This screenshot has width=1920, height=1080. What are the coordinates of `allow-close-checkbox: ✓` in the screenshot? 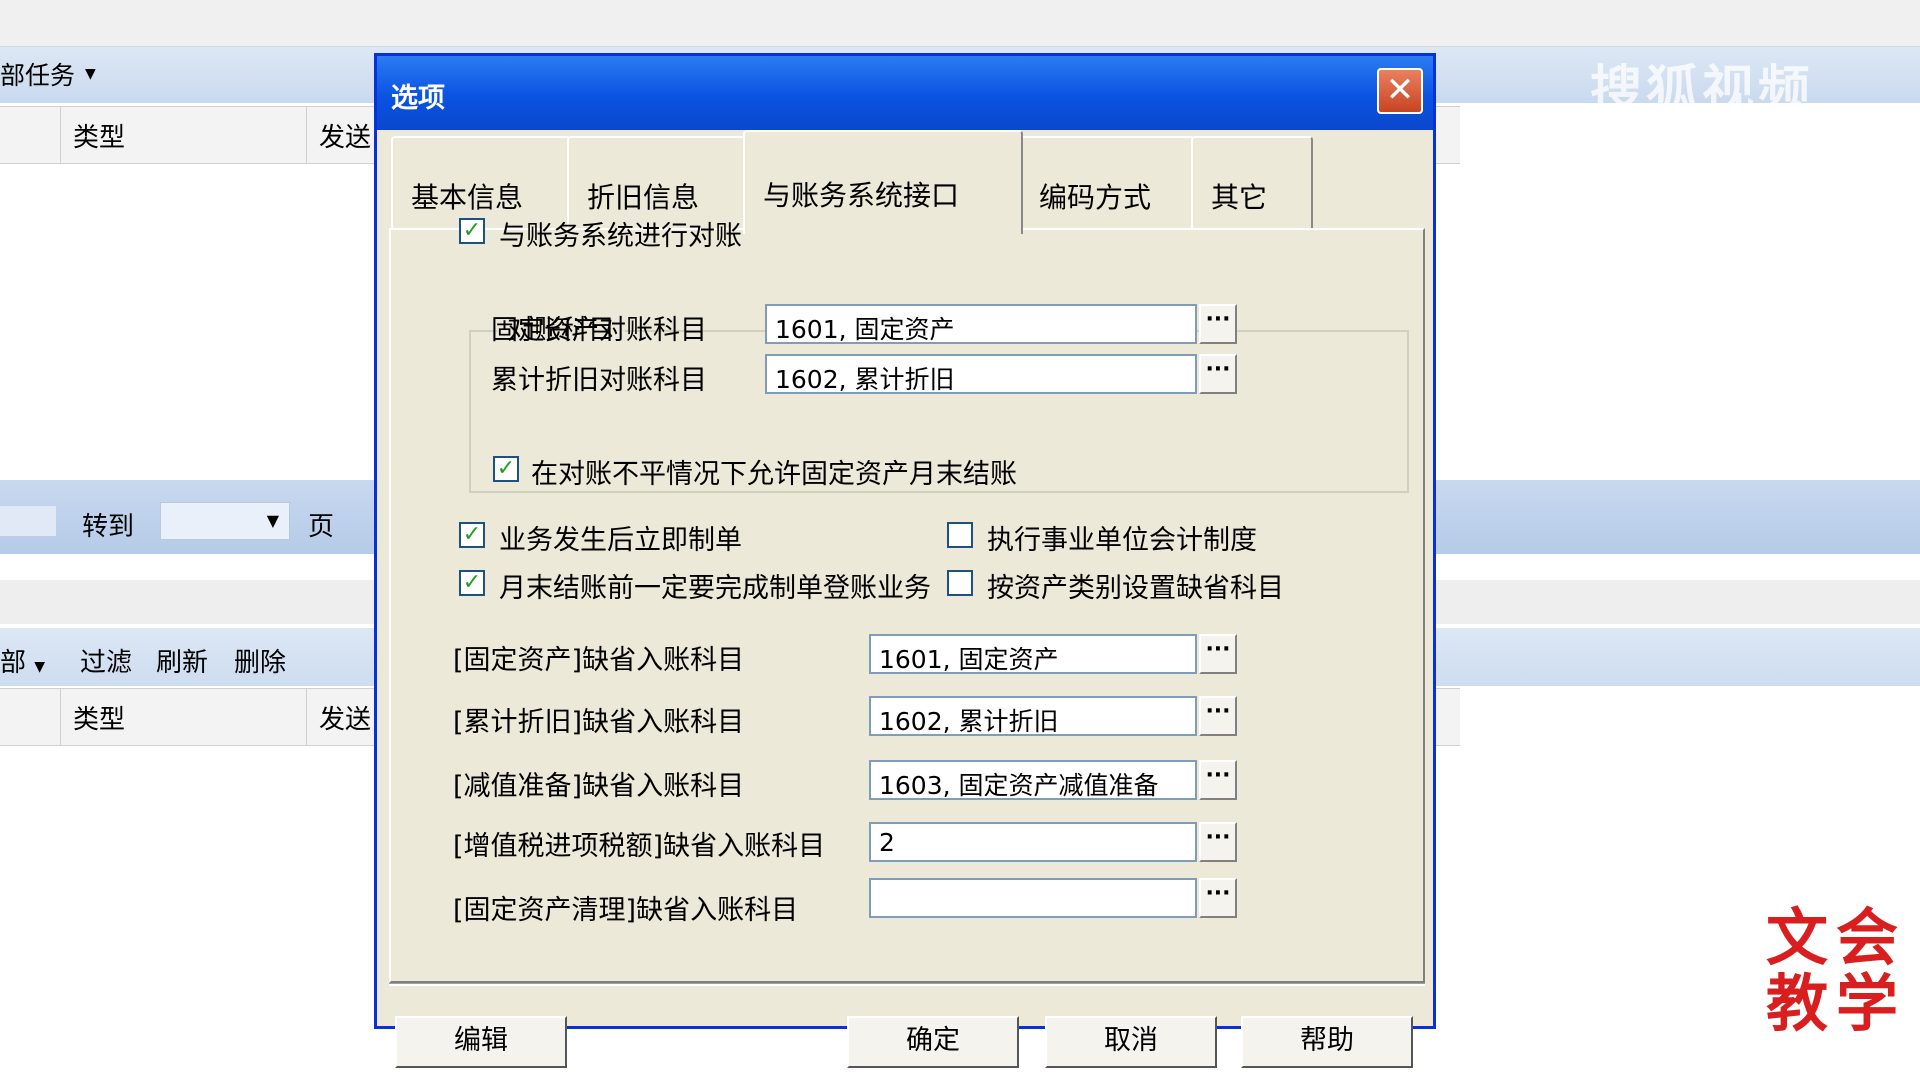 It's located at (506, 469).